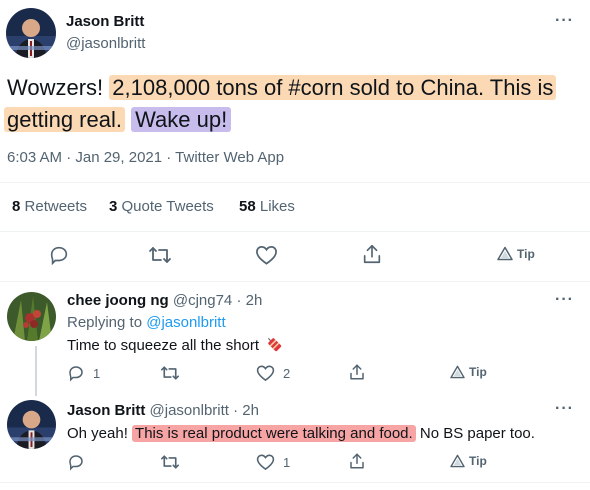 This screenshot has height=490, width=590. I want to click on tweet-highlight-getting-real: getting real., so click(64, 119).